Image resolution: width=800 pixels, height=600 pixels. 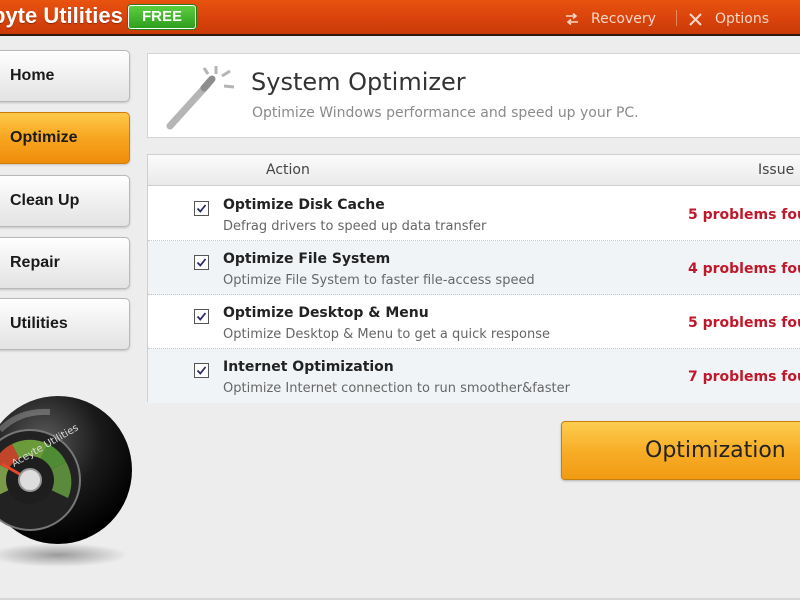 I want to click on sidebar-item-label: Repair, so click(x=35, y=262).